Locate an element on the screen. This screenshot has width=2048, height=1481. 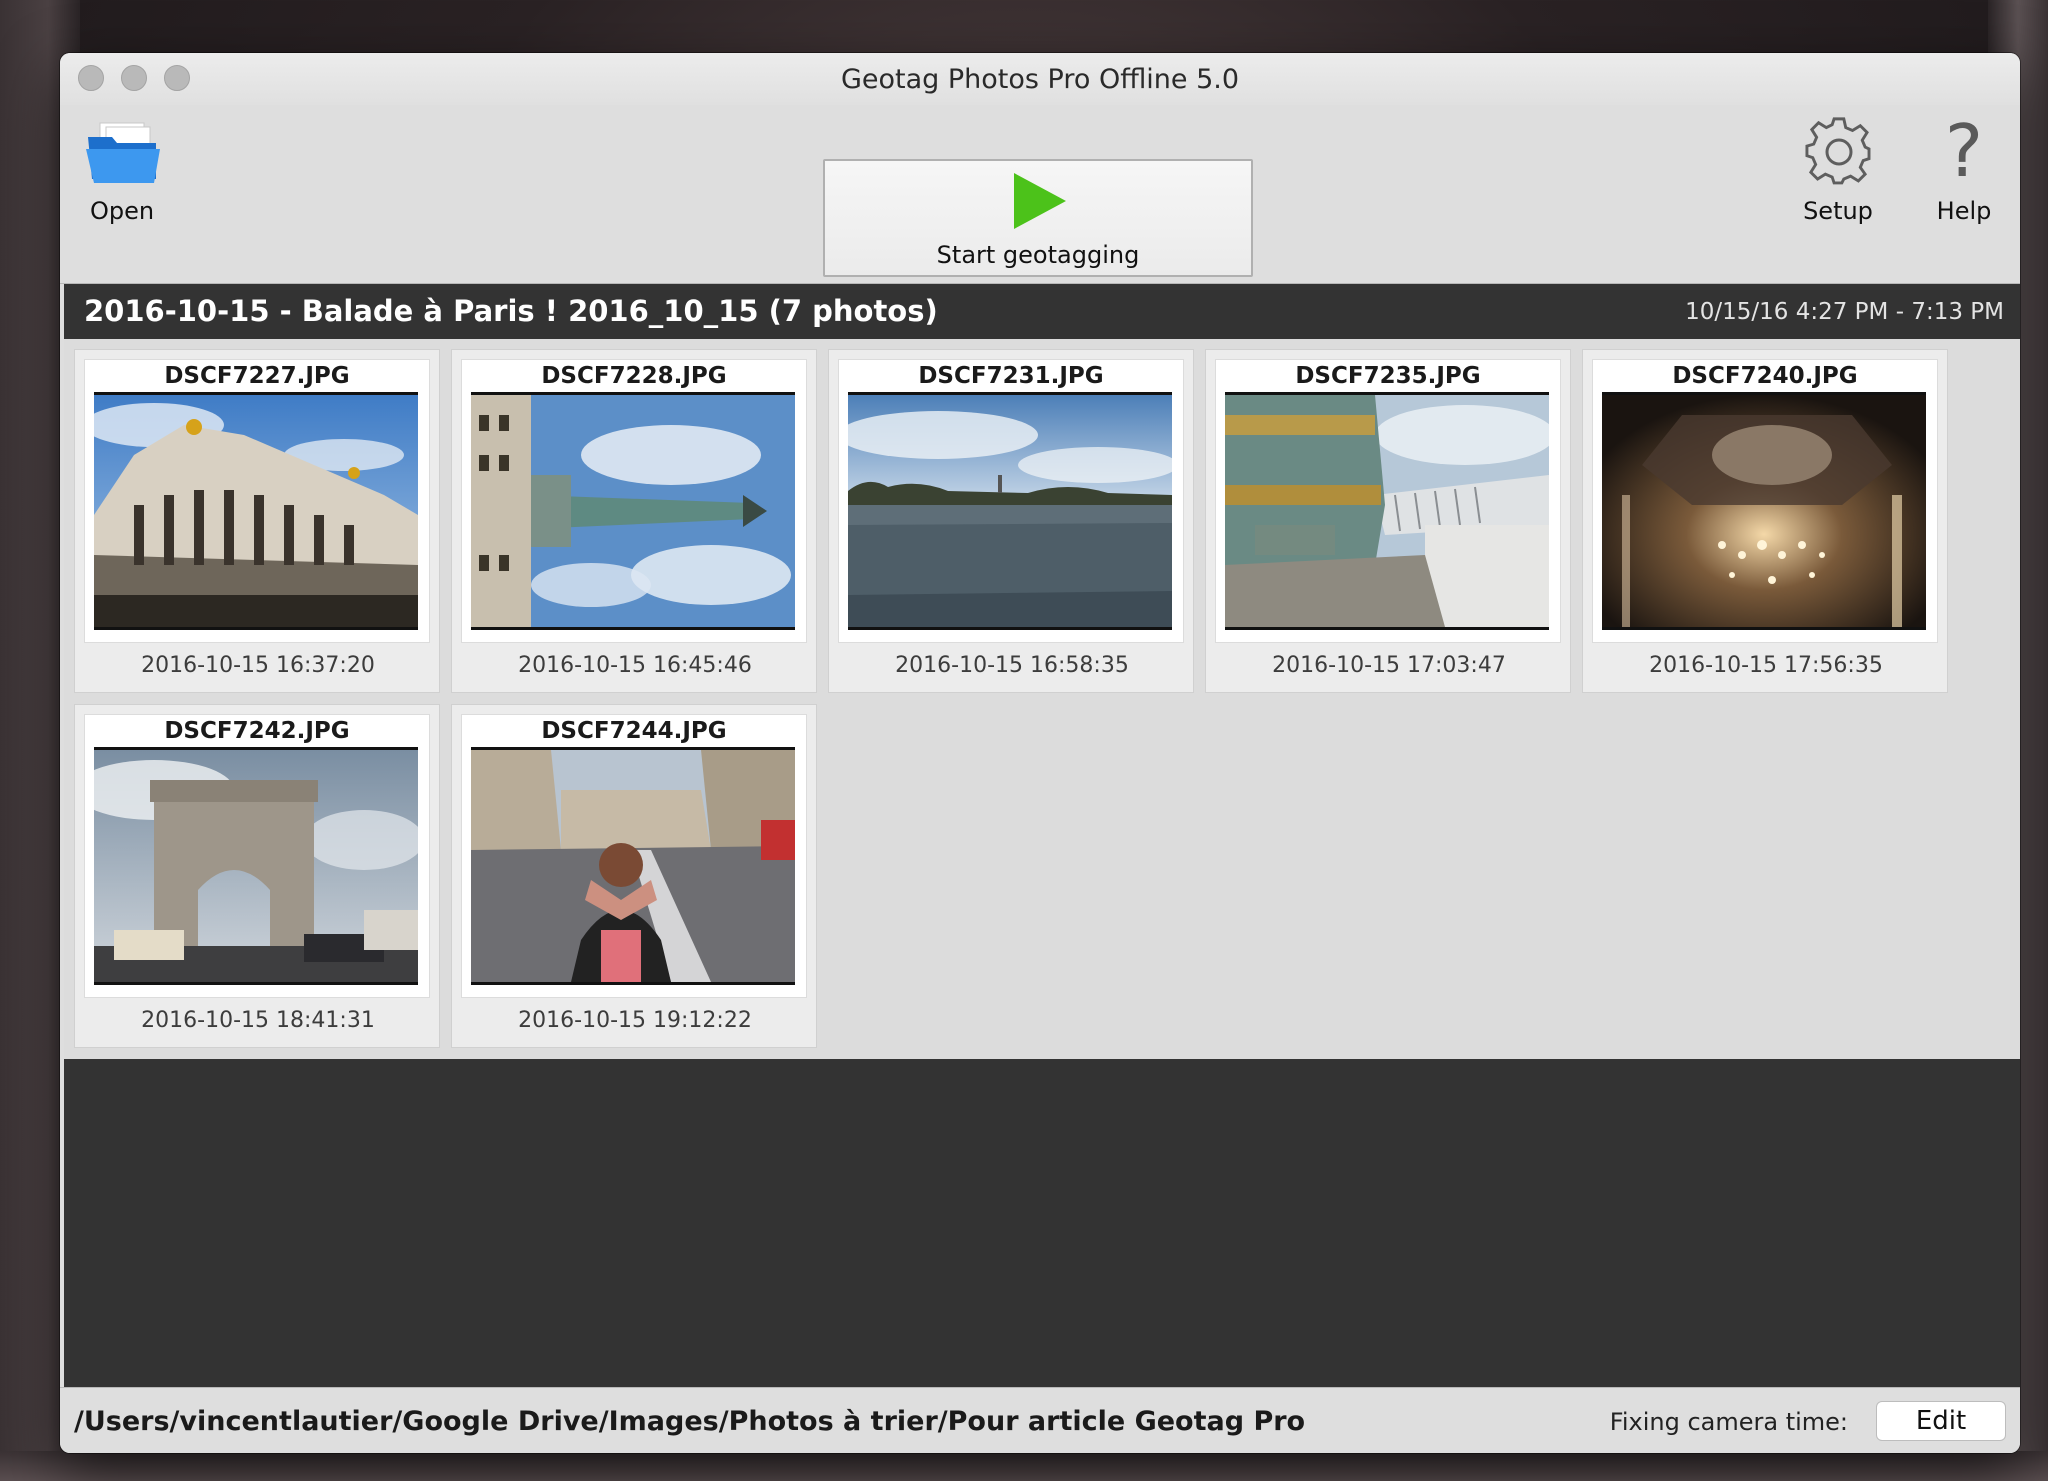
photo-datetime: 2016-10-15 18:41:31 is located at coordinates (258, 1020).